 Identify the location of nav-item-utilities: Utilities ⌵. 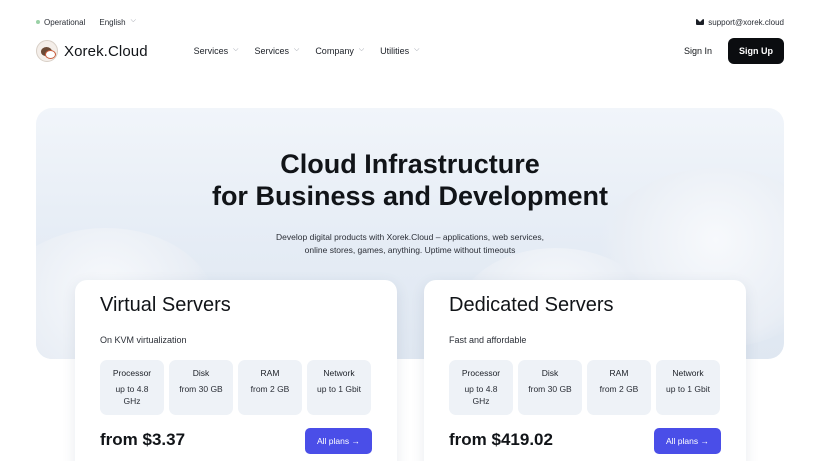
(399, 51).